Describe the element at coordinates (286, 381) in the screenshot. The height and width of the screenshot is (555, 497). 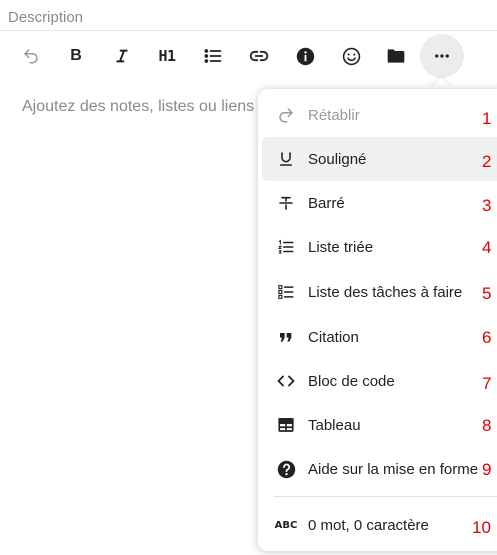
I see `code-icon` at that location.